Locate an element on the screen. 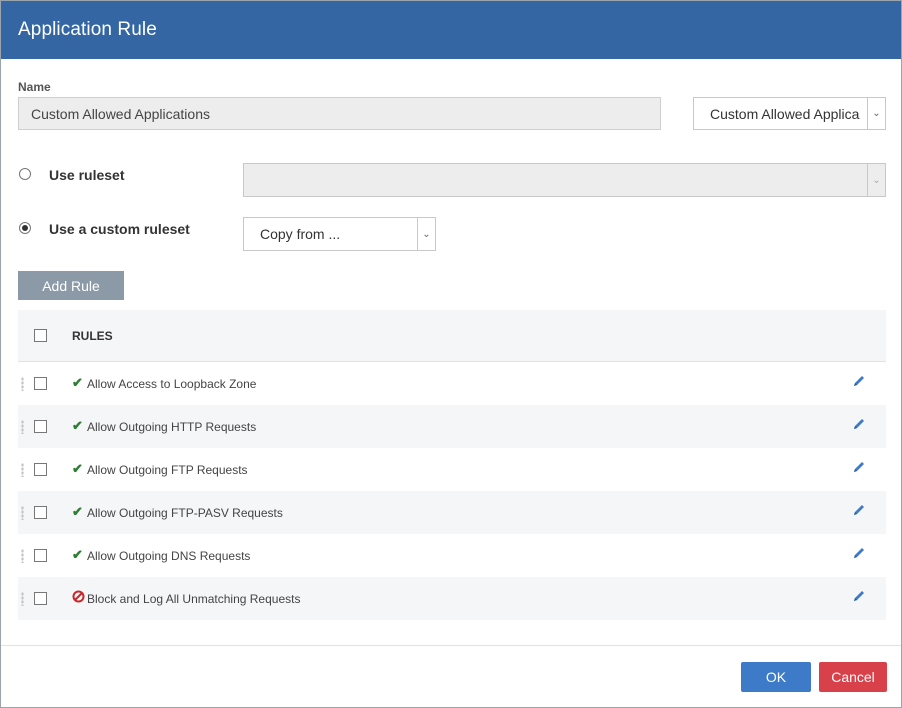 Image resolution: width=902 pixels, height=708 pixels. add-rule-button: Add Rule is located at coordinates (71, 285).